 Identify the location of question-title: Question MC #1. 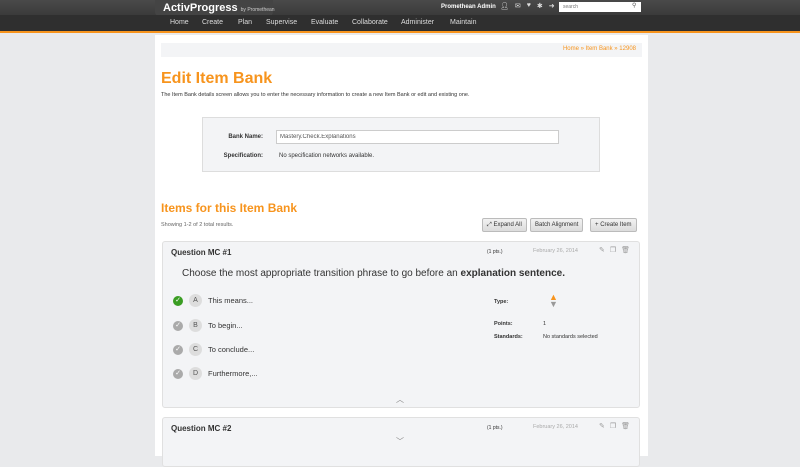
(201, 252).